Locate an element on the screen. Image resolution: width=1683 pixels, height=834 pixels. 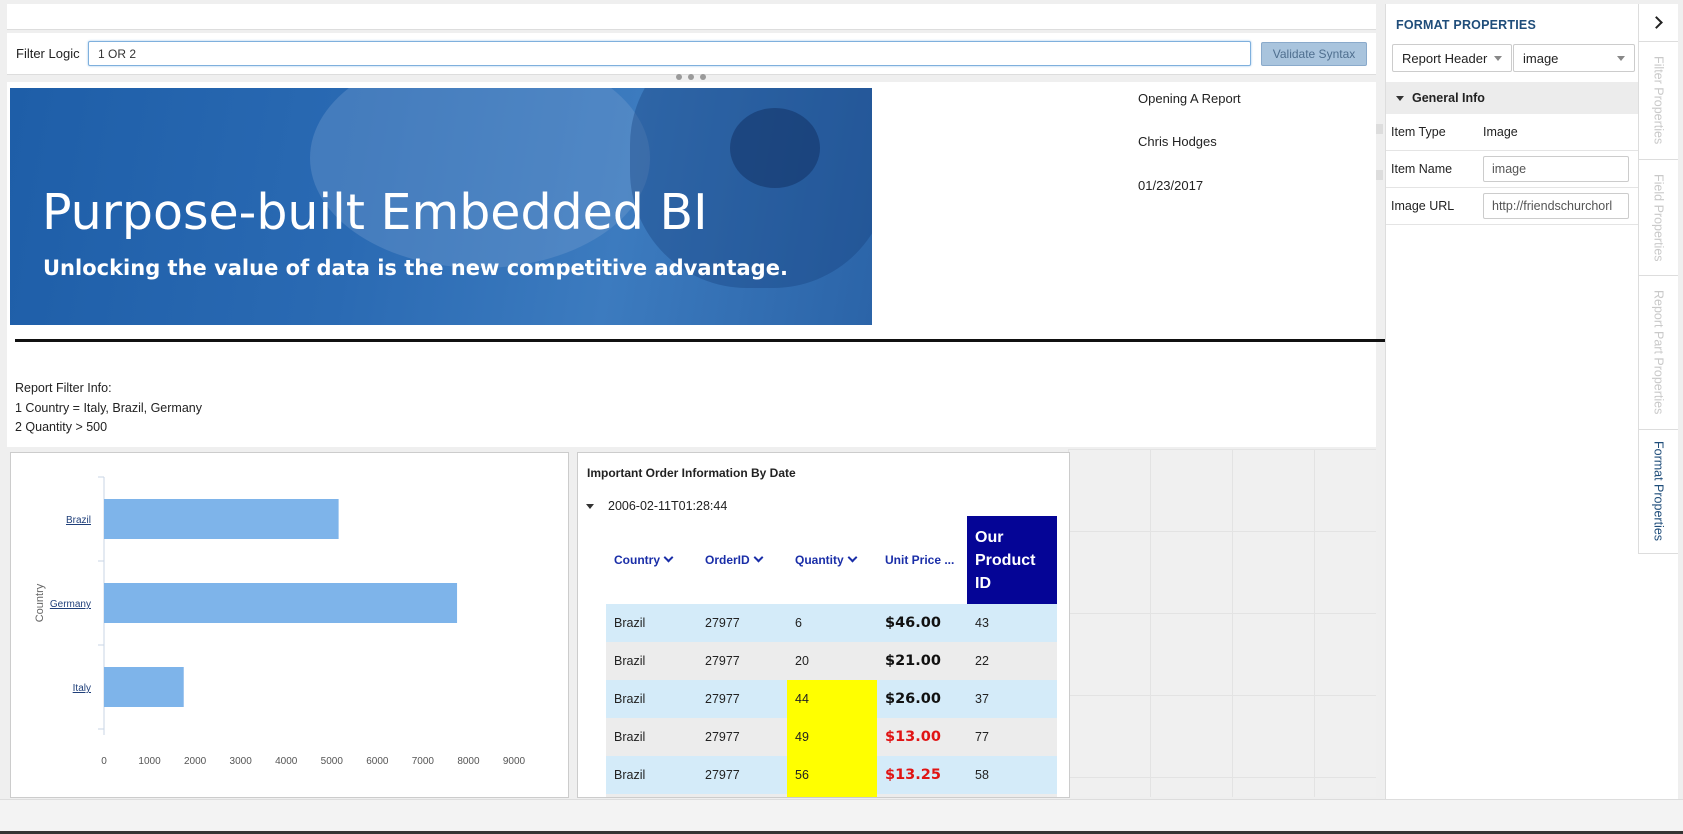
cell-quantity is located at coordinates (832, 795).